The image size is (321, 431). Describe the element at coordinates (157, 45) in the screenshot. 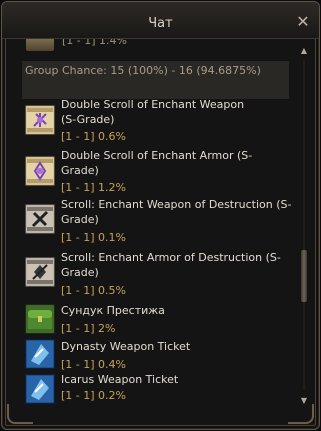

I see `list-item-partial: [1 - 1] 1.4%` at that location.